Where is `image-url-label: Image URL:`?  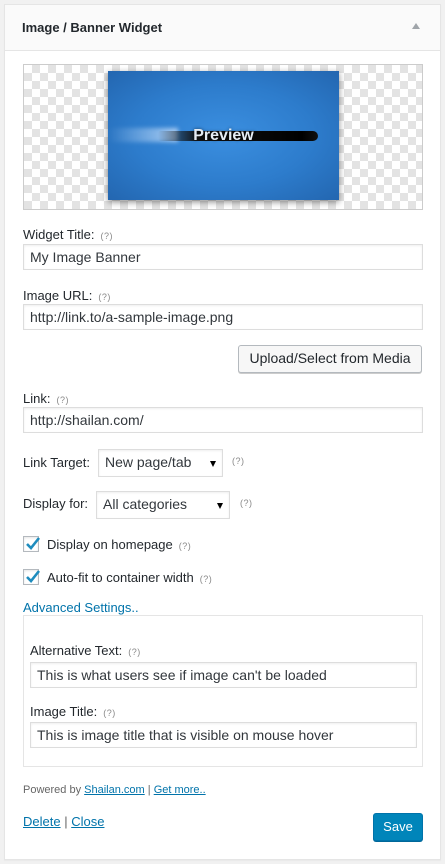 image-url-label: Image URL: is located at coordinates (58, 295).